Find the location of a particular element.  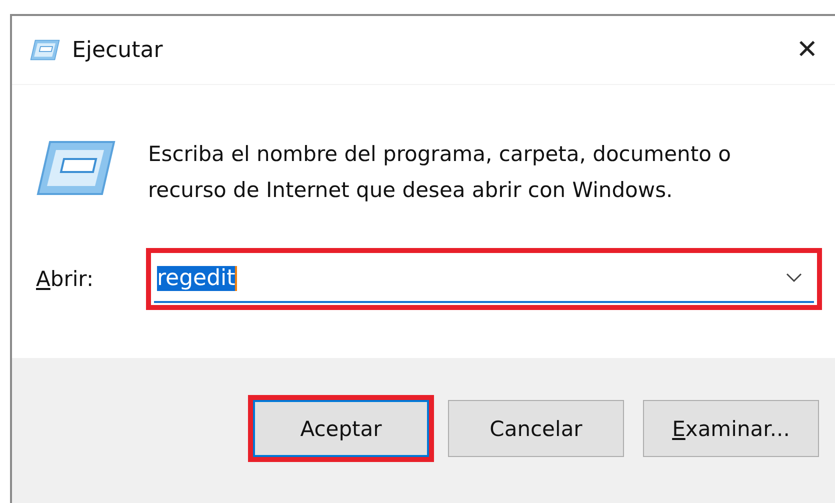

instruction-text: Escriba el nombre del programa, carpeta, documento o recurso de Internet que desea abrir con Windows. is located at coordinates (440, 172).